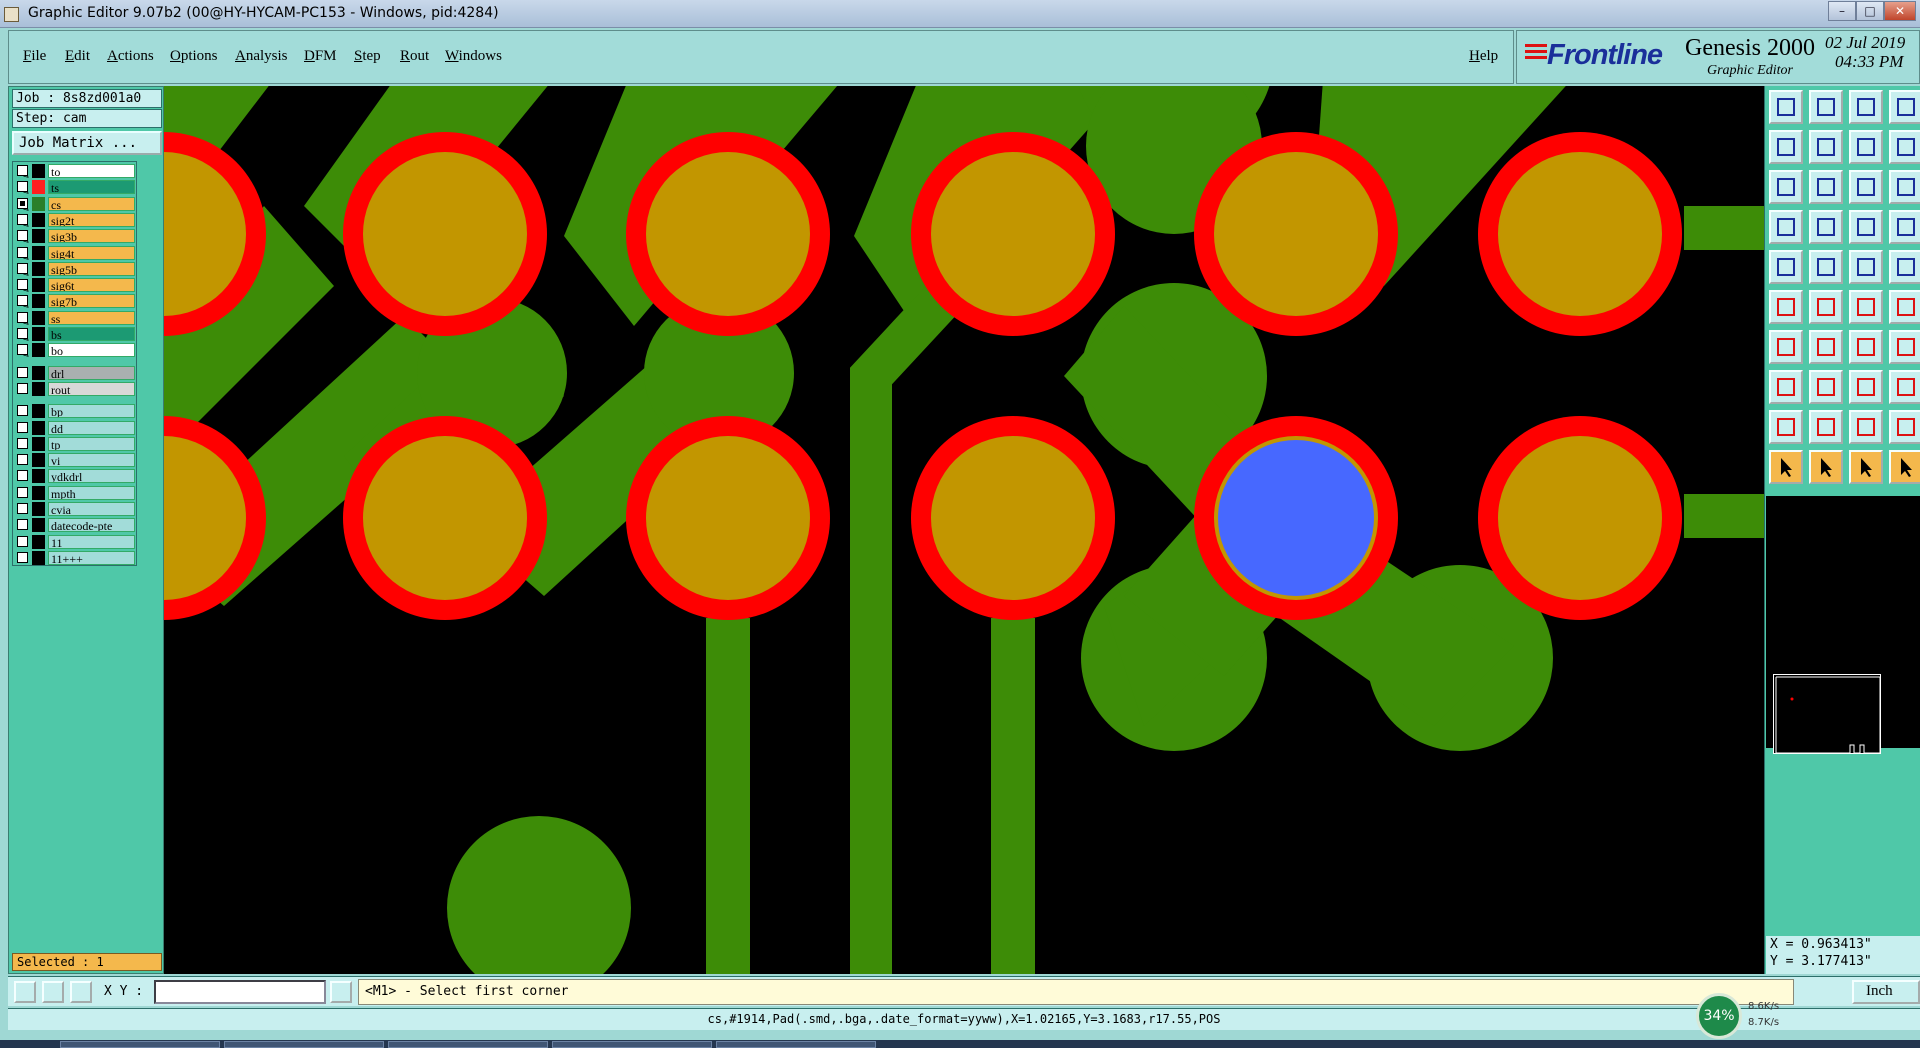 The image size is (1920, 1048). I want to click on work-layer-icon, so click(38, 203).